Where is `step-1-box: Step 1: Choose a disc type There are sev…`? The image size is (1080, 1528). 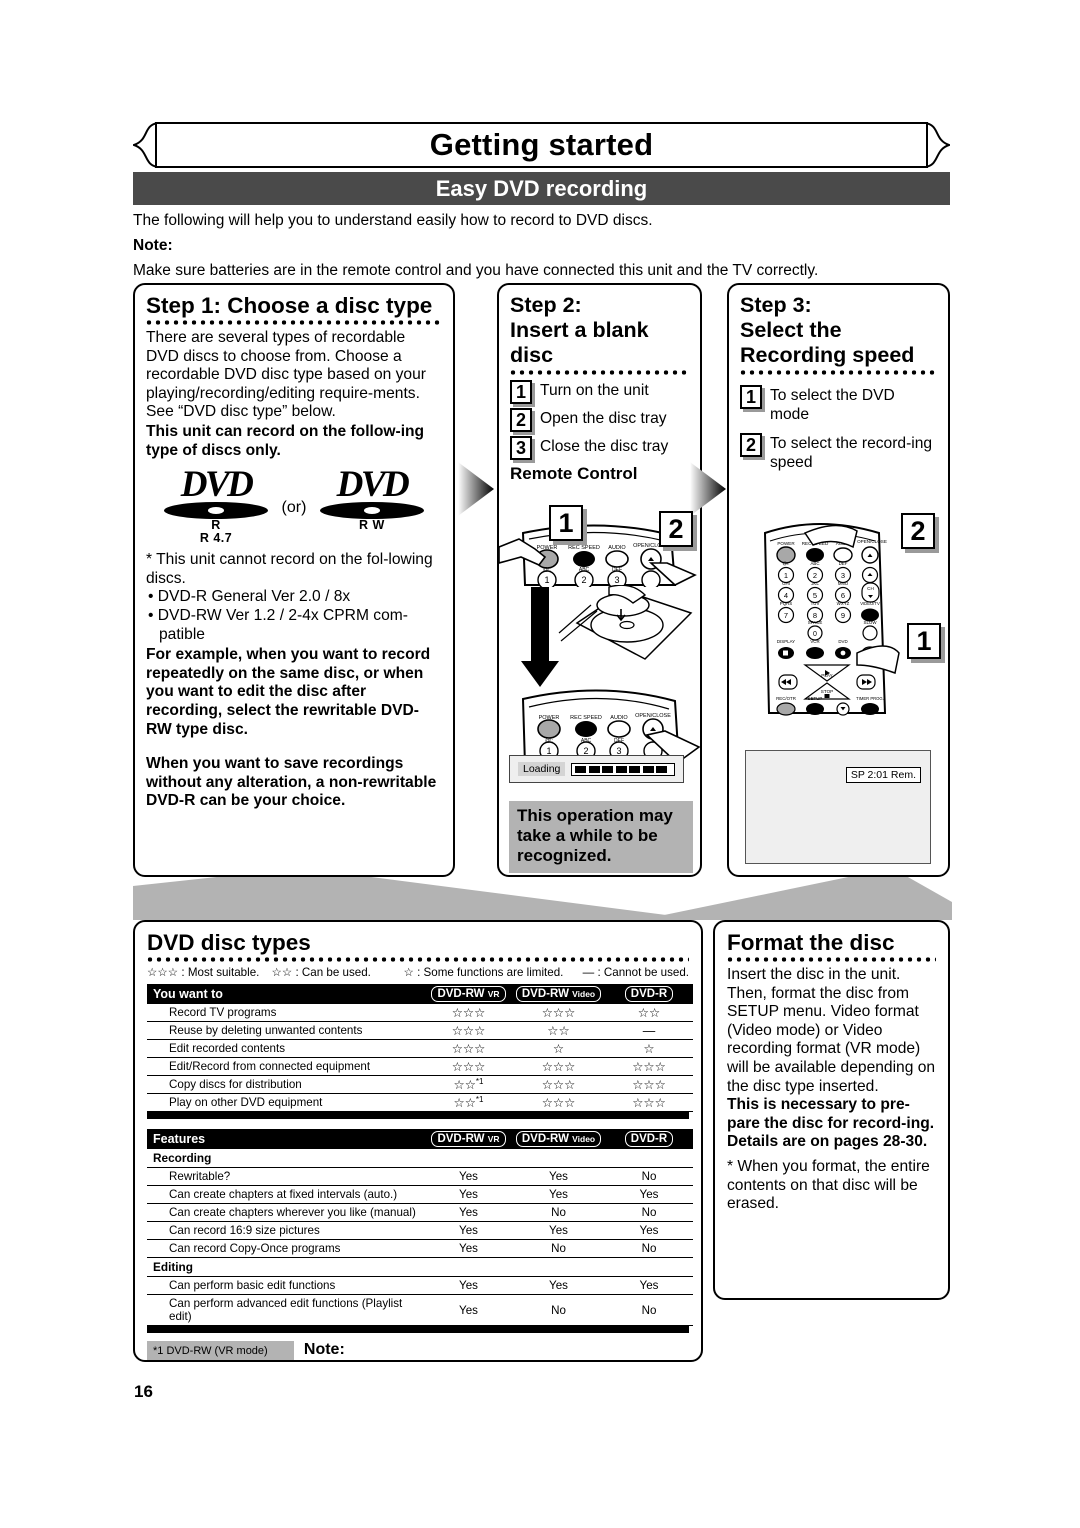 step-1-box: Step 1: Choose a disc type There are sev… is located at coordinates (294, 580).